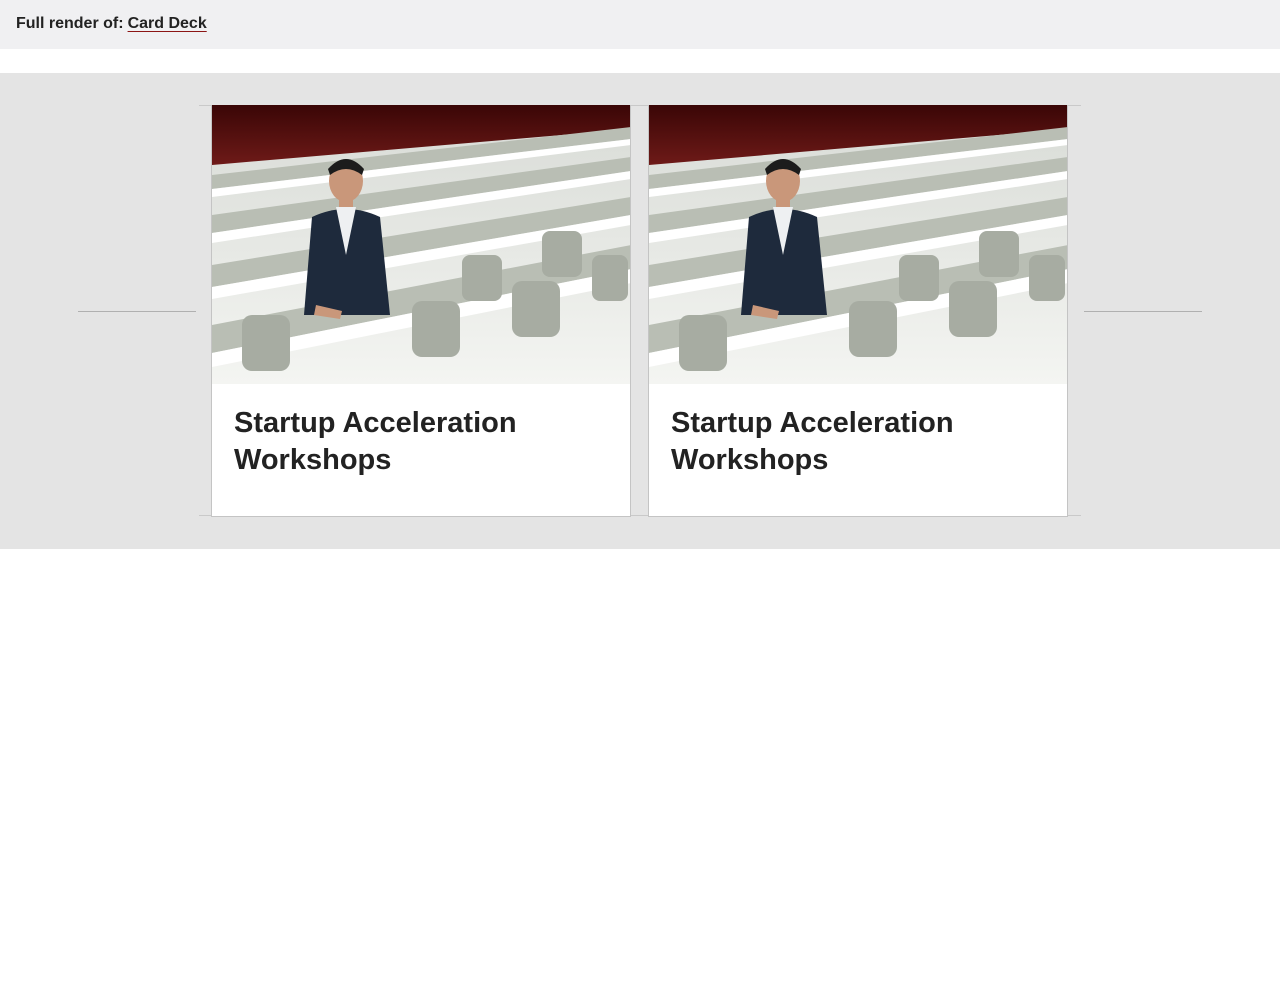  What do you see at coordinates (70, 23) in the screenshot?
I see `render-label: Full render of:` at bounding box center [70, 23].